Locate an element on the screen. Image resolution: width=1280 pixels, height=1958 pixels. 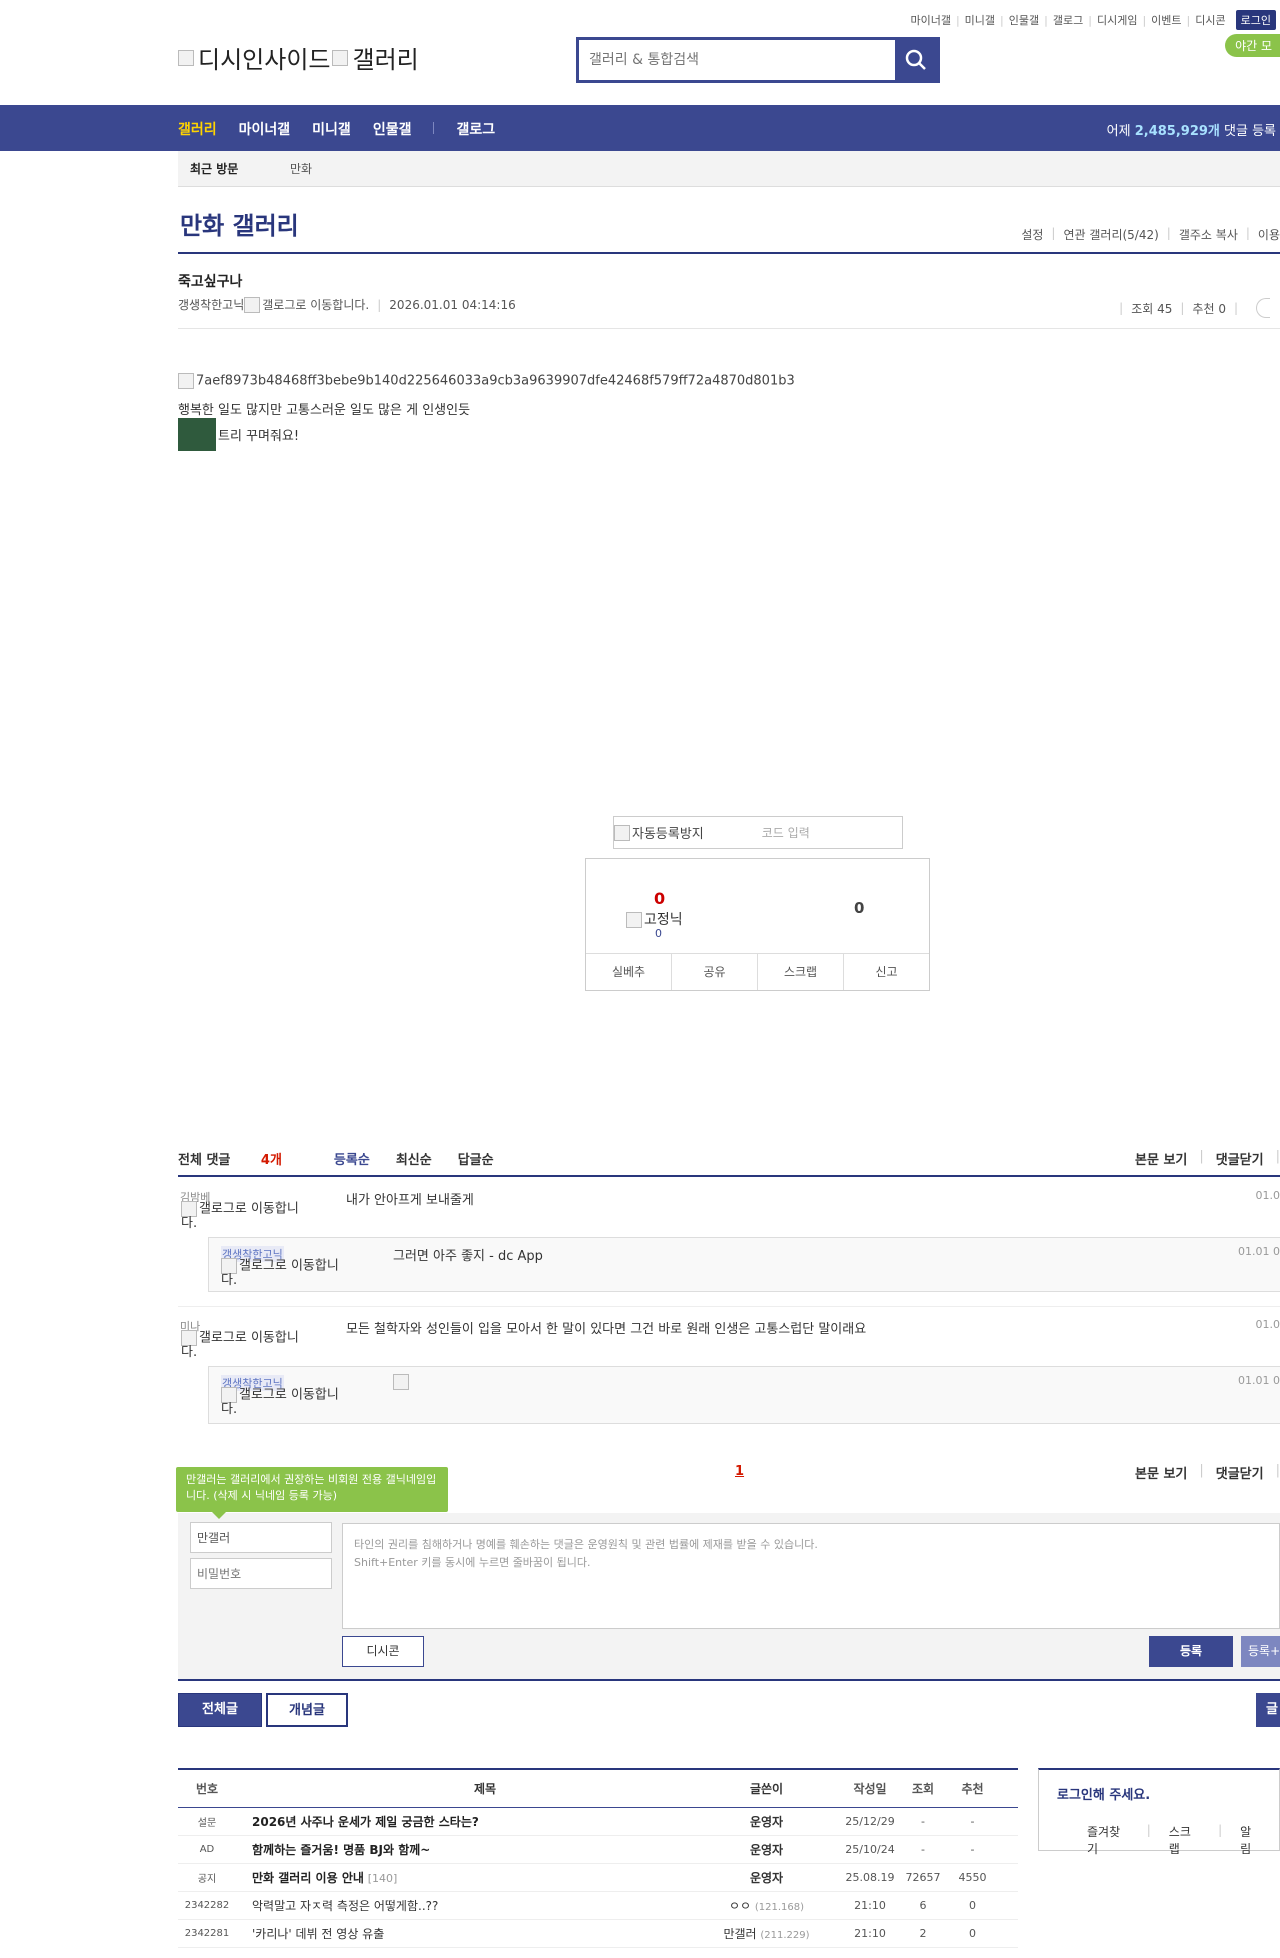
night-mode-toggle: 야간 모 is located at coordinates (1252, 45).